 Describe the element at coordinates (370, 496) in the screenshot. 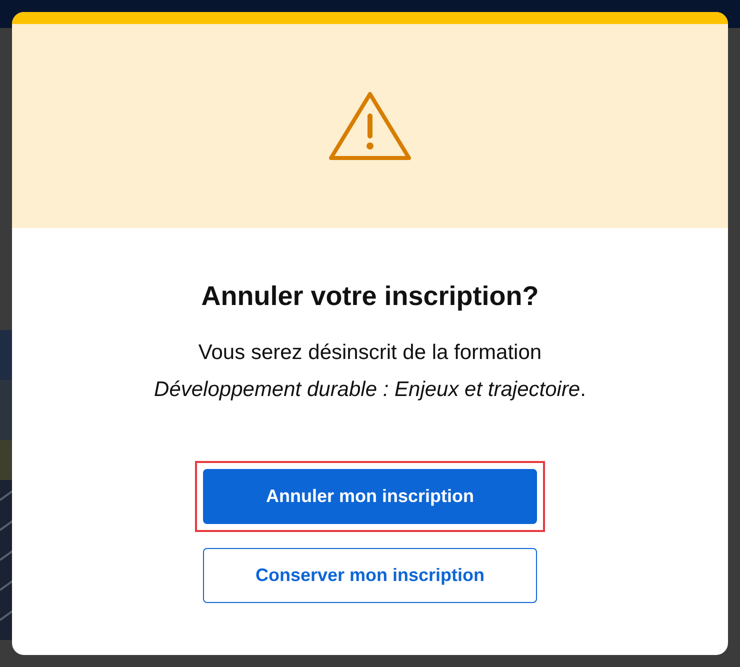

I see `cancel-enrollment-button: Annuler mon inscription` at that location.